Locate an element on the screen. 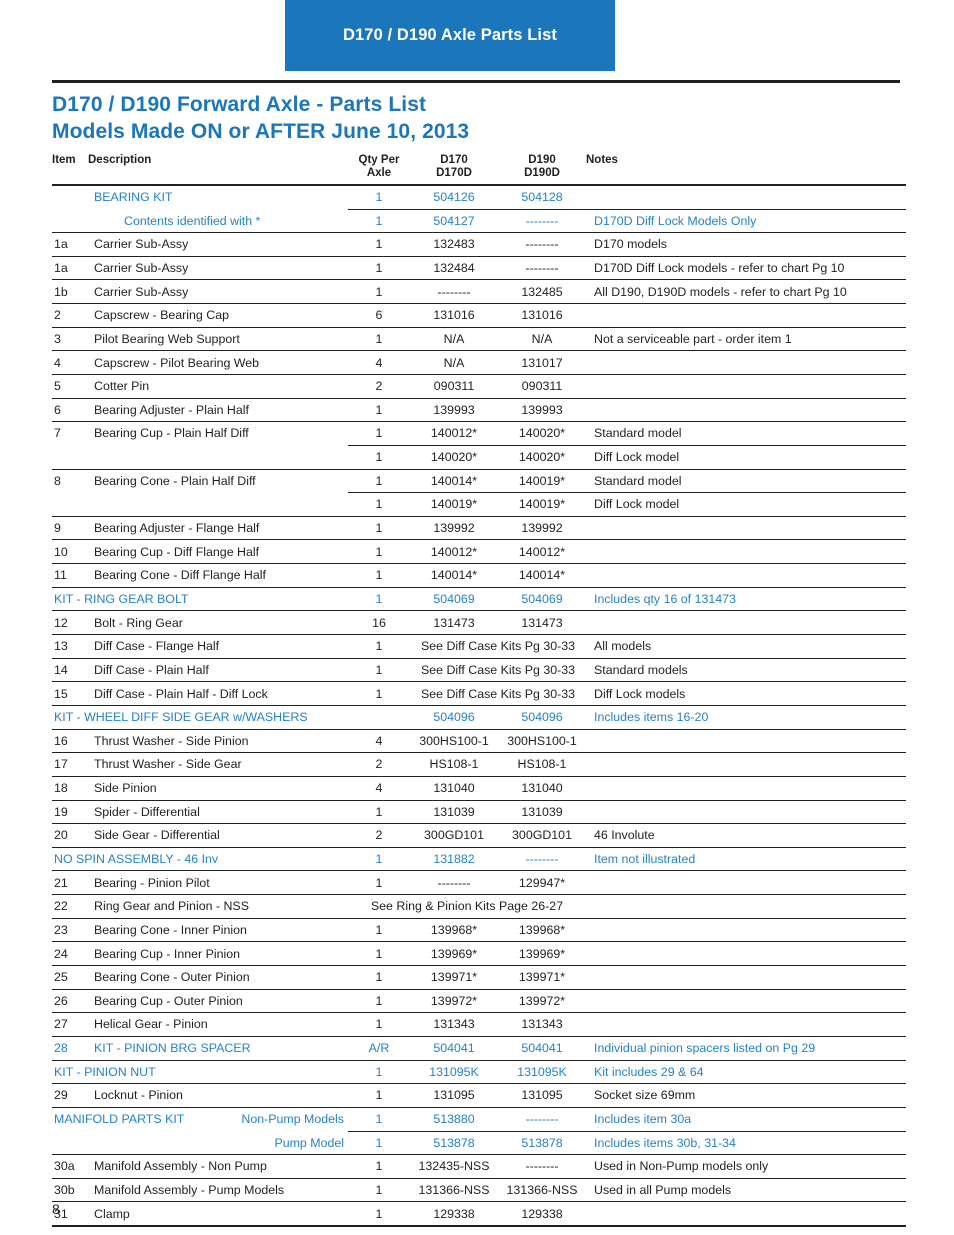 The width and height of the screenshot is (954, 1235). cell-item is located at coordinates (70, 197).